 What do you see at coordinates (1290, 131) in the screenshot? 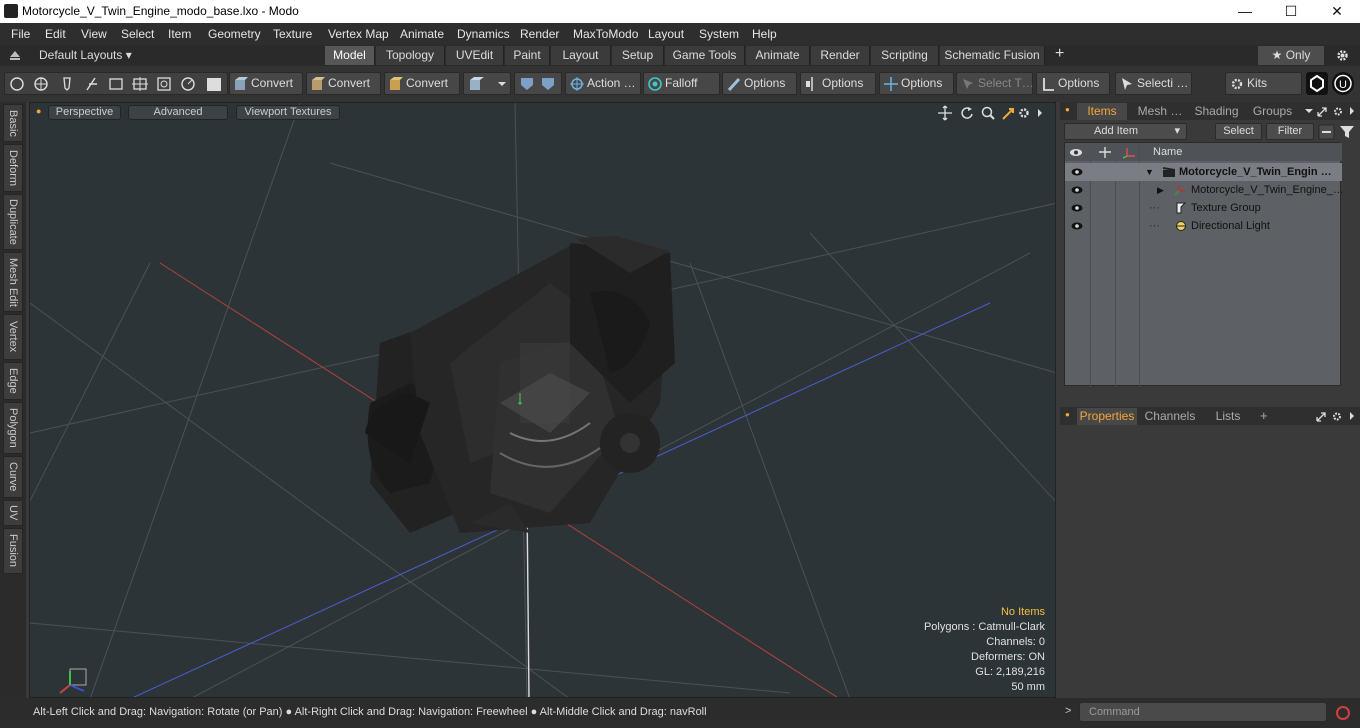
I see `filter-button: Filter` at bounding box center [1290, 131].